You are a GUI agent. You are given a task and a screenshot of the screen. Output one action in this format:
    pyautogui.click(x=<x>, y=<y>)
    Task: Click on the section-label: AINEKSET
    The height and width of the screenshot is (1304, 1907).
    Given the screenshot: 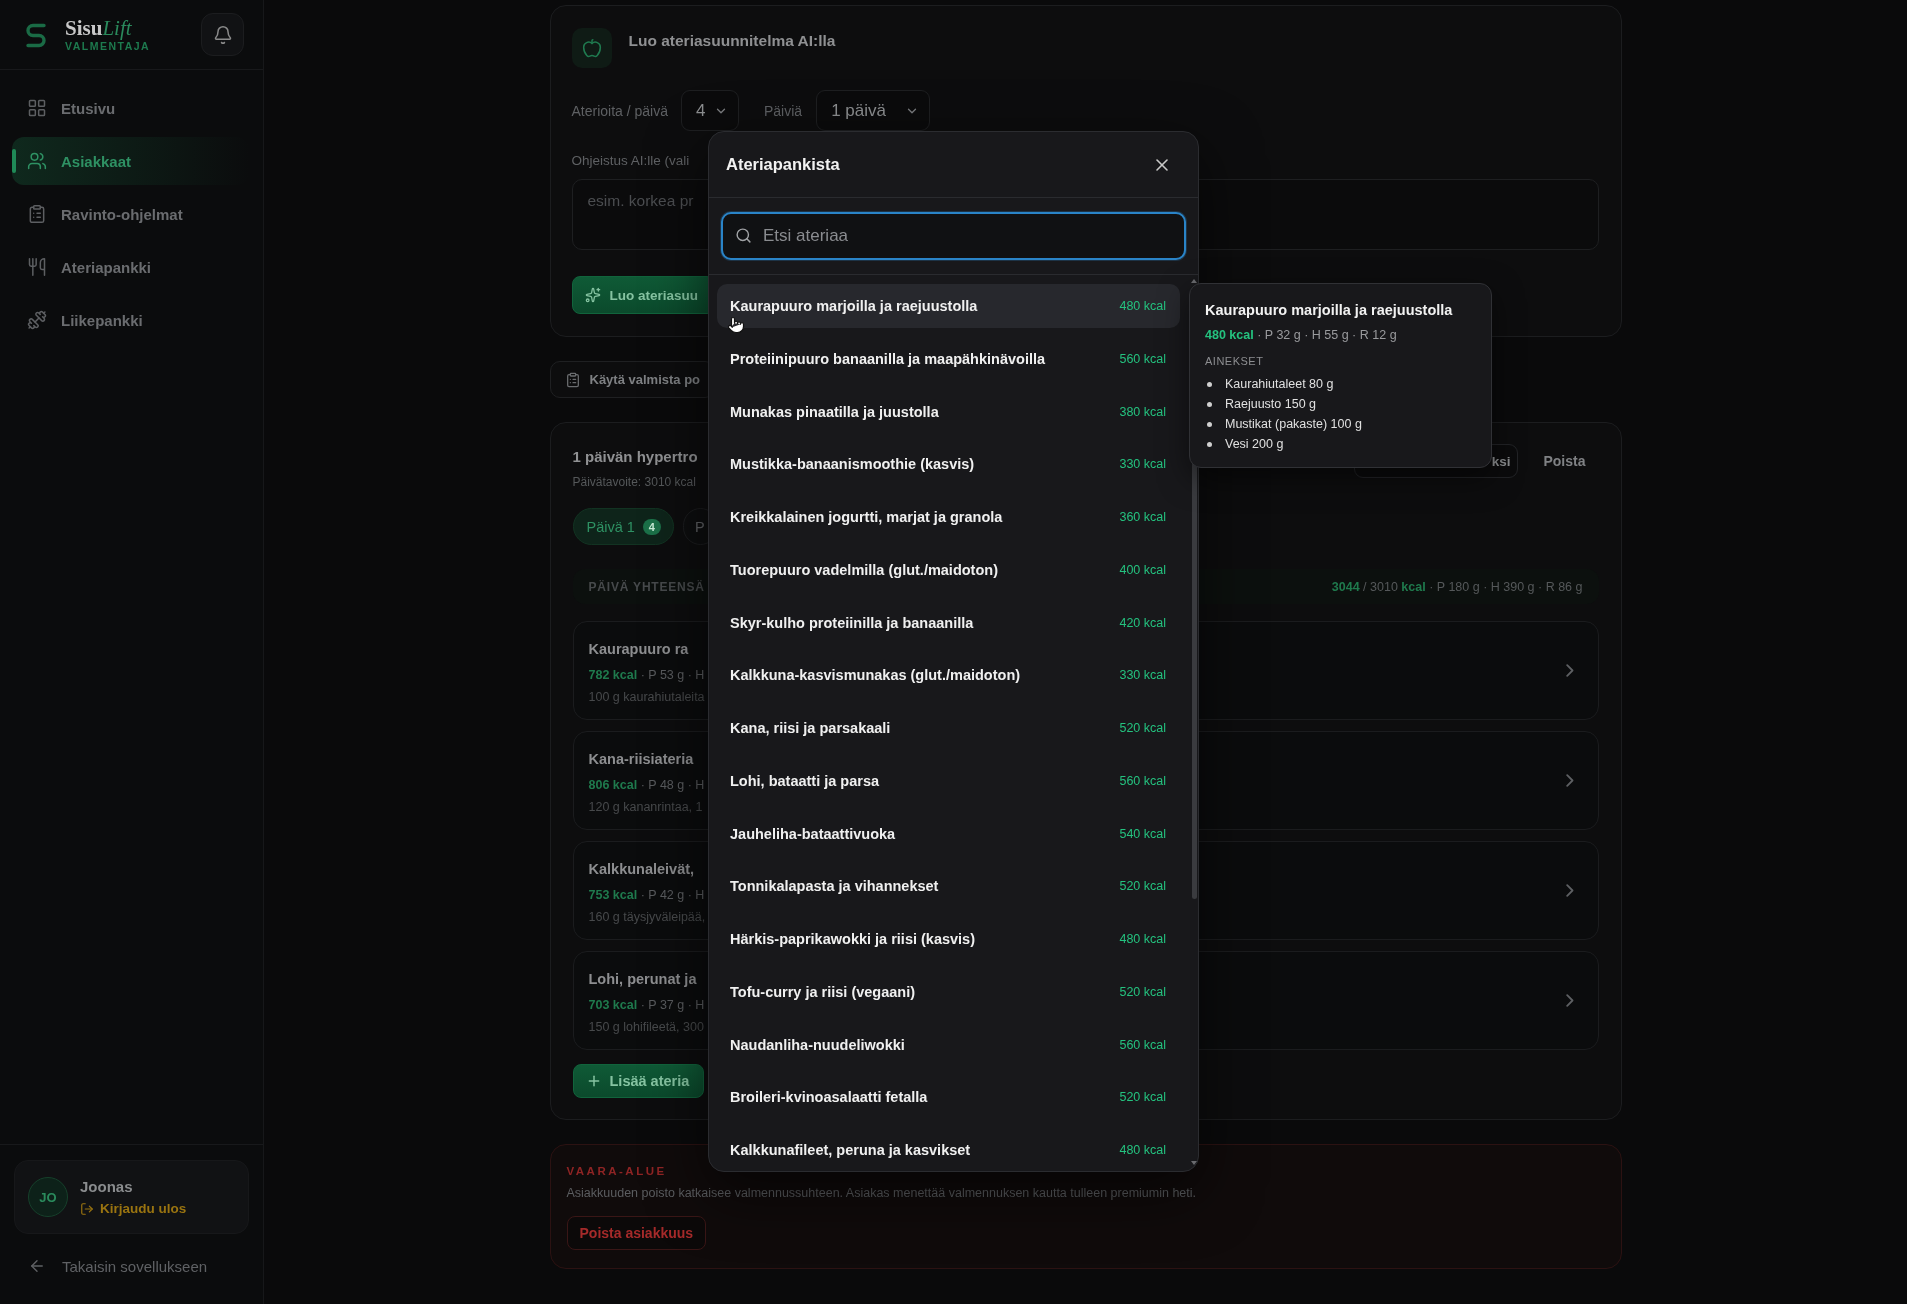 What is the action you would take?
    pyautogui.click(x=1234, y=361)
    